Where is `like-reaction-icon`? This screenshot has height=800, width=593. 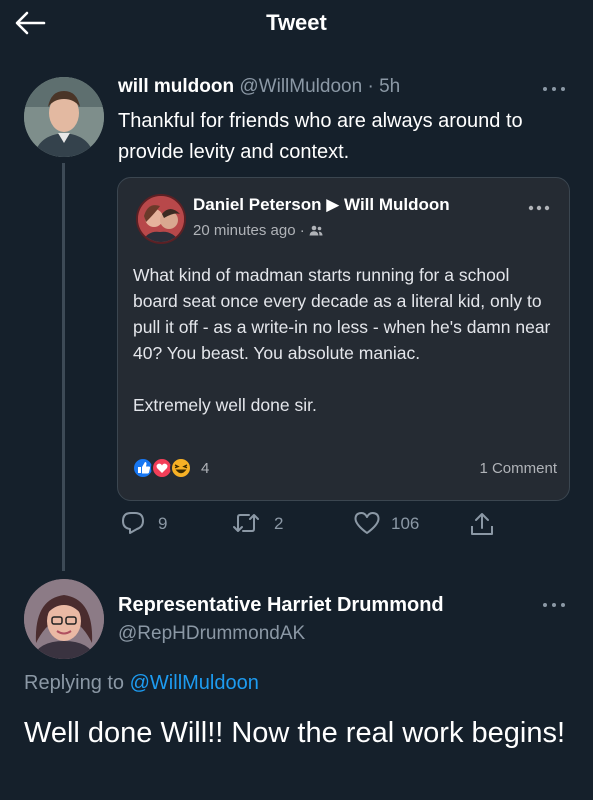
like-reaction-icon is located at coordinates (143, 468).